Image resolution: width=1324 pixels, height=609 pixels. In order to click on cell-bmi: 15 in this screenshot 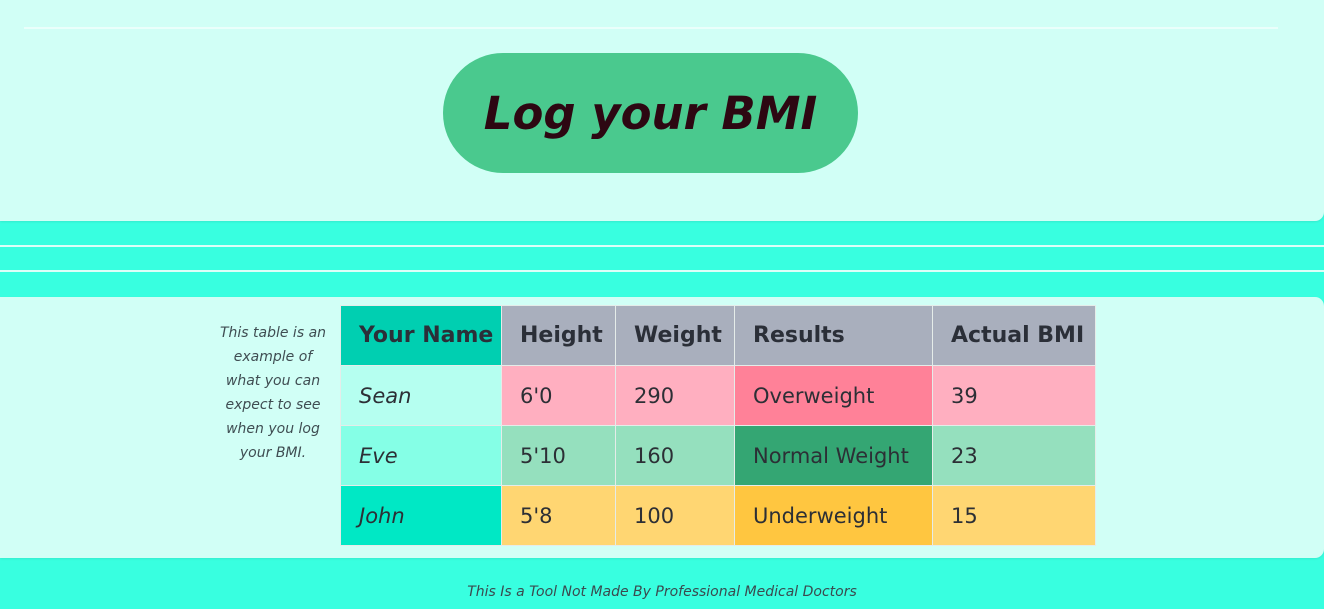, I will do `click(1014, 515)`.